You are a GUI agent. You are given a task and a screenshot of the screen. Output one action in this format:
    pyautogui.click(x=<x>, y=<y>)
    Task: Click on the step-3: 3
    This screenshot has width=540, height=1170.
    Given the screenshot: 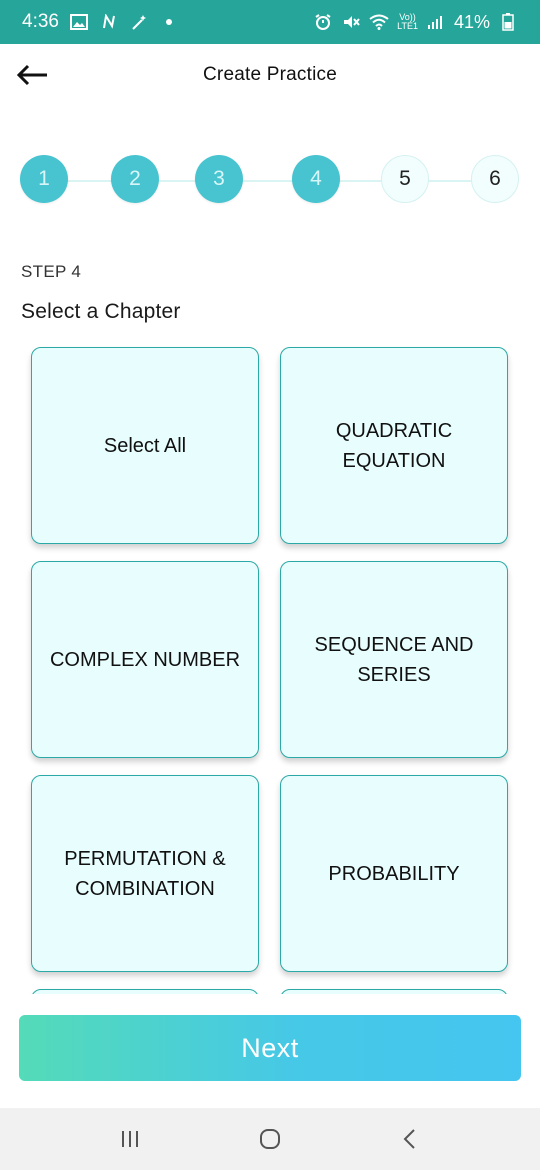 What is the action you would take?
    pyautogui.click(x=219, y=179)
    